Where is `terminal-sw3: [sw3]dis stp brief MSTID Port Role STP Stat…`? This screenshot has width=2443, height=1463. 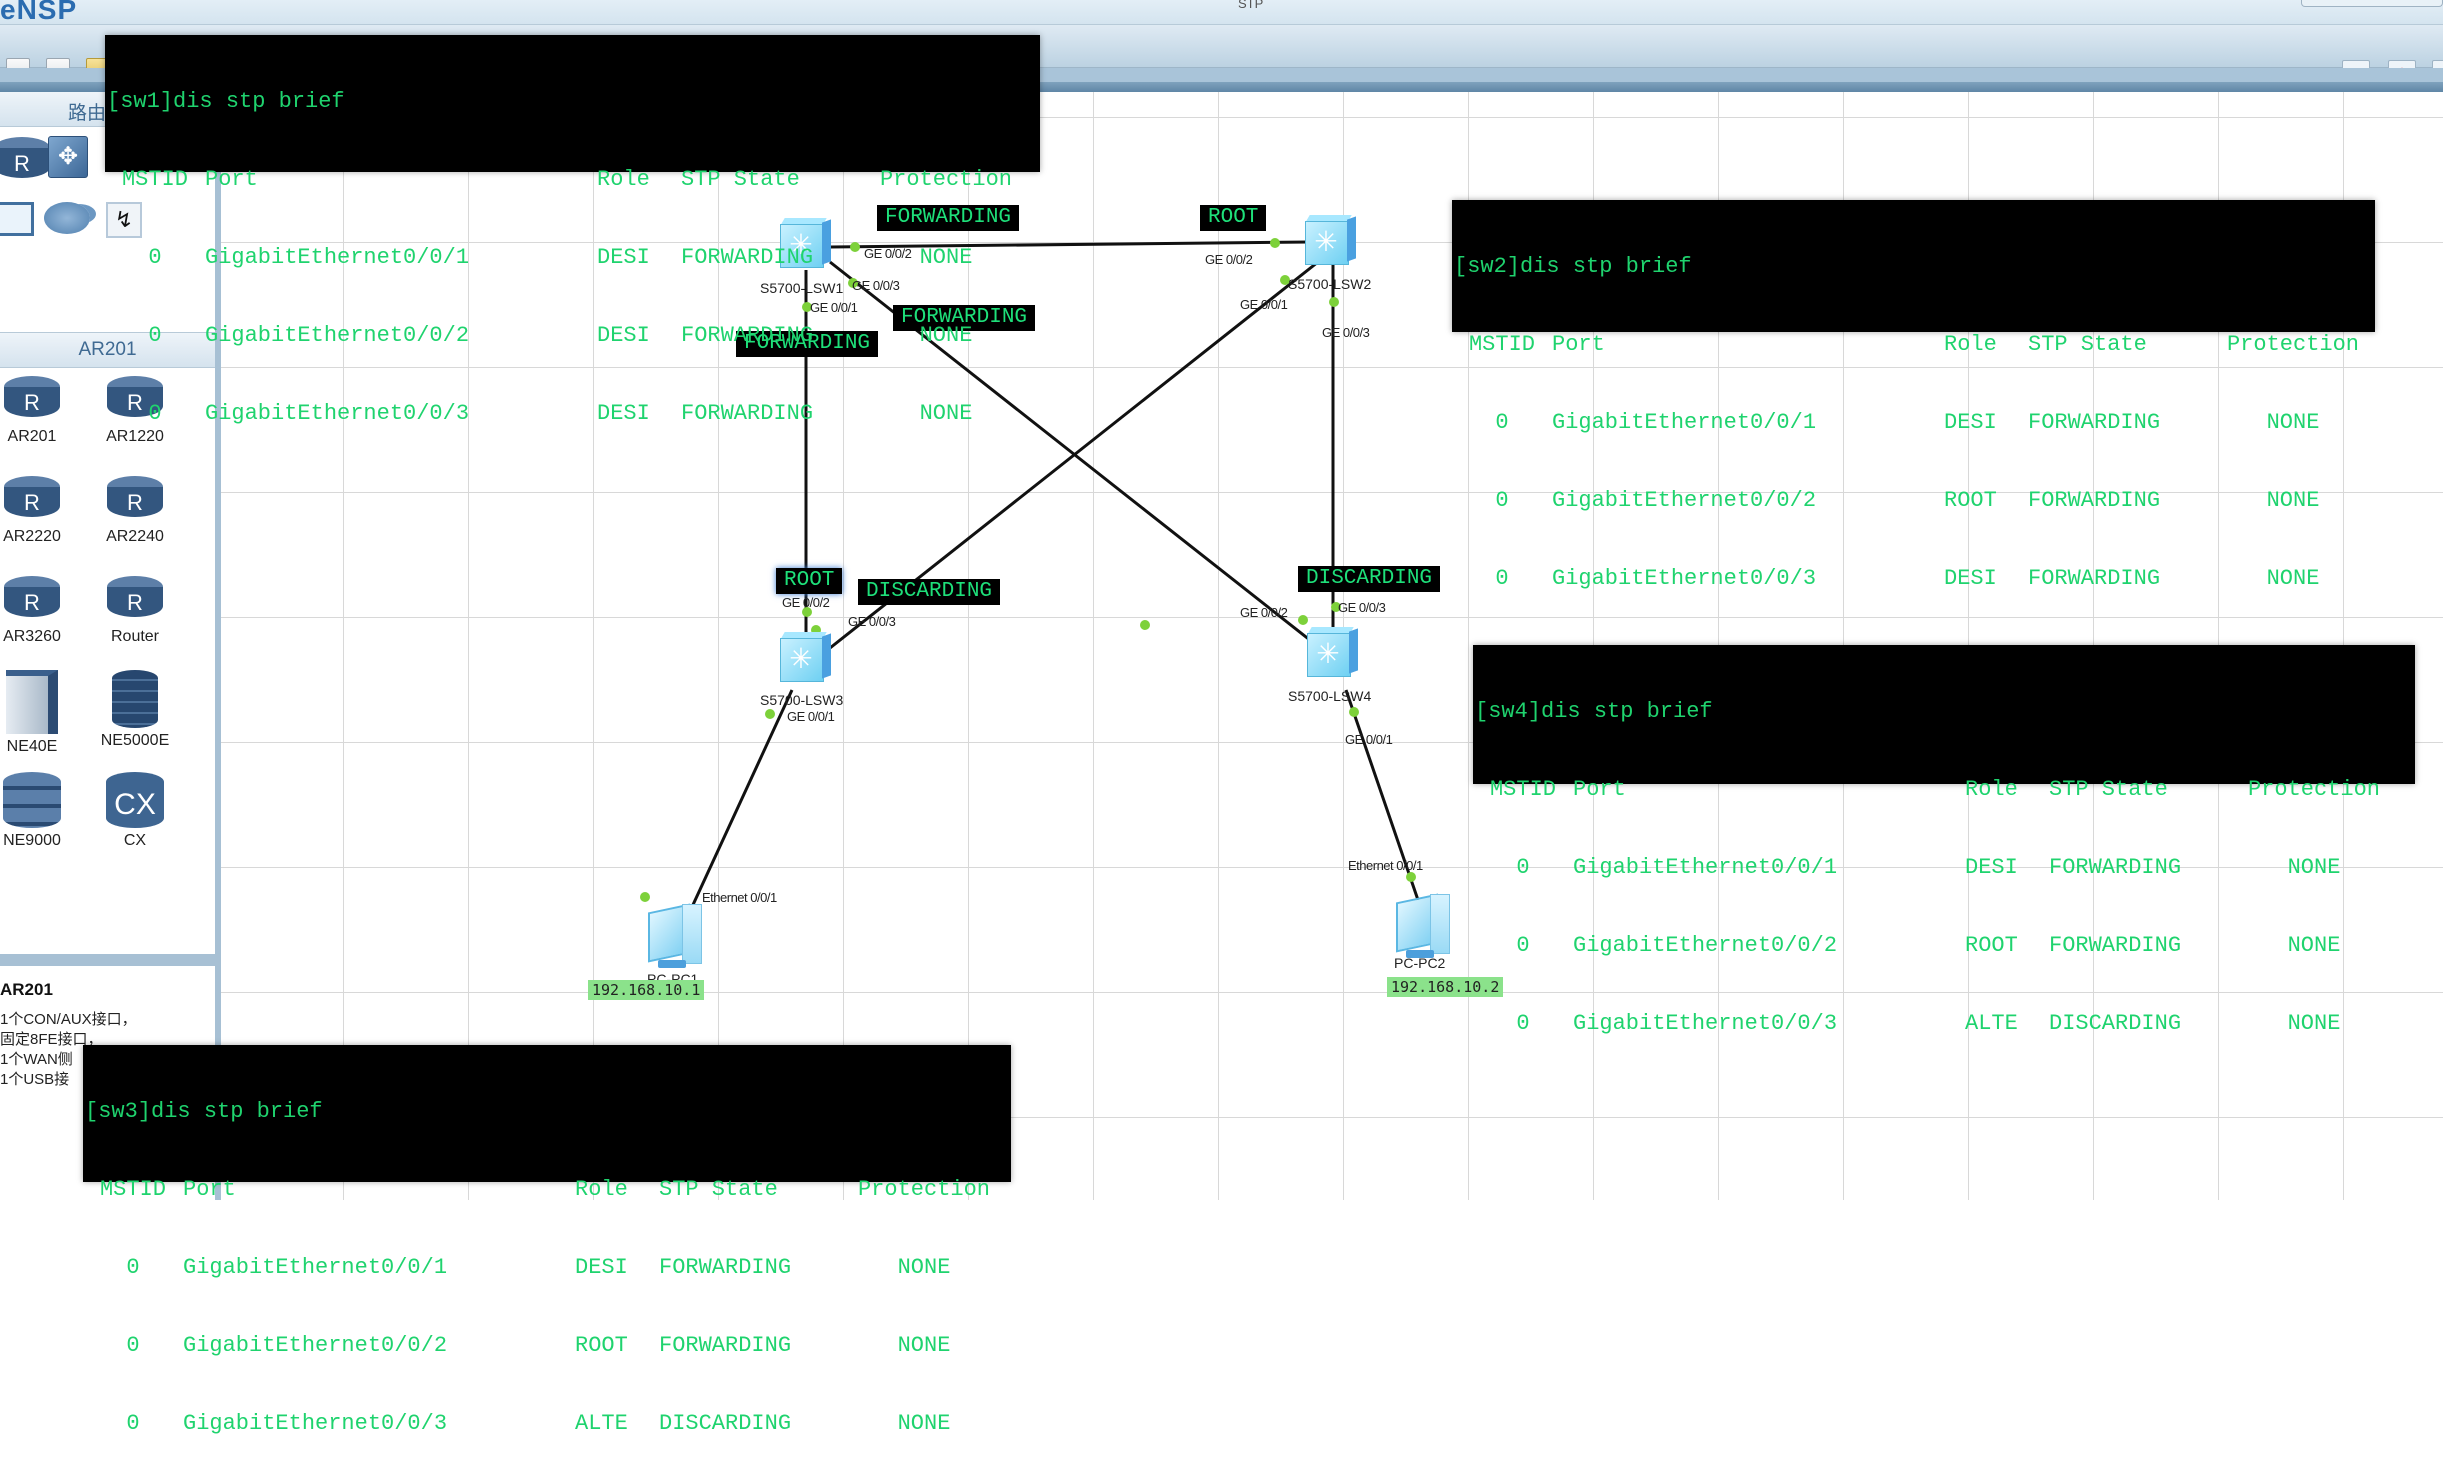 terminal-sw3: [sw3]dis stp brief MSTID Port Role STP Stat… is located at coordinates (547, 1240).